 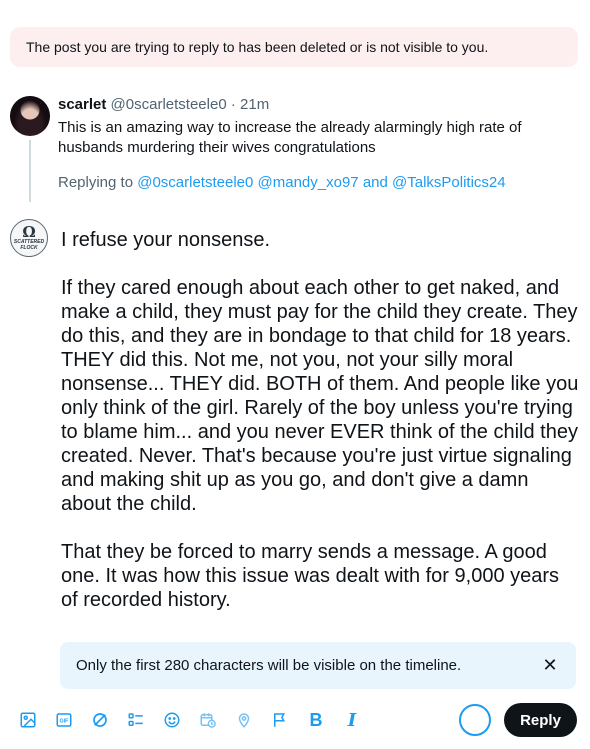 I want to click on image-icon, so click(x=28, y=720).